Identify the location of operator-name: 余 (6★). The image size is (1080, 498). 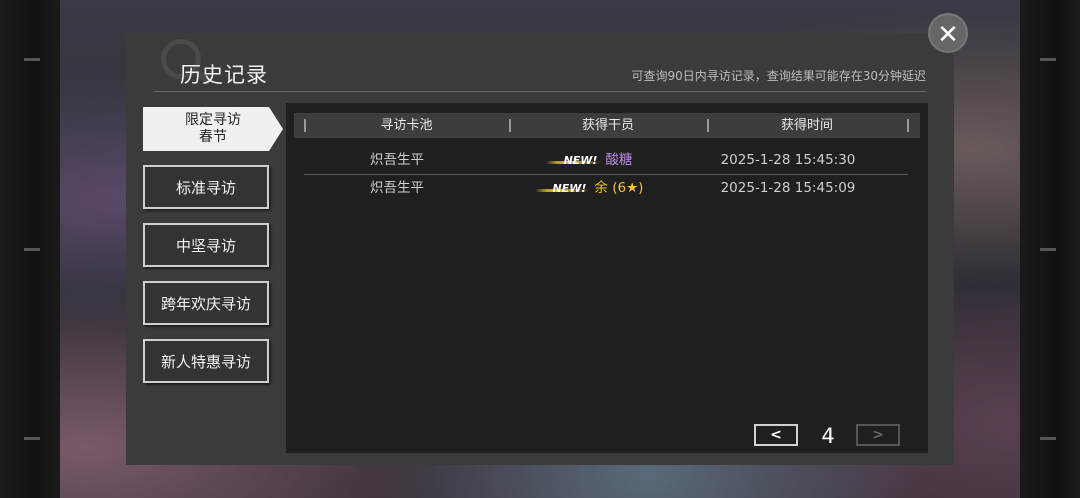
(619, 188).